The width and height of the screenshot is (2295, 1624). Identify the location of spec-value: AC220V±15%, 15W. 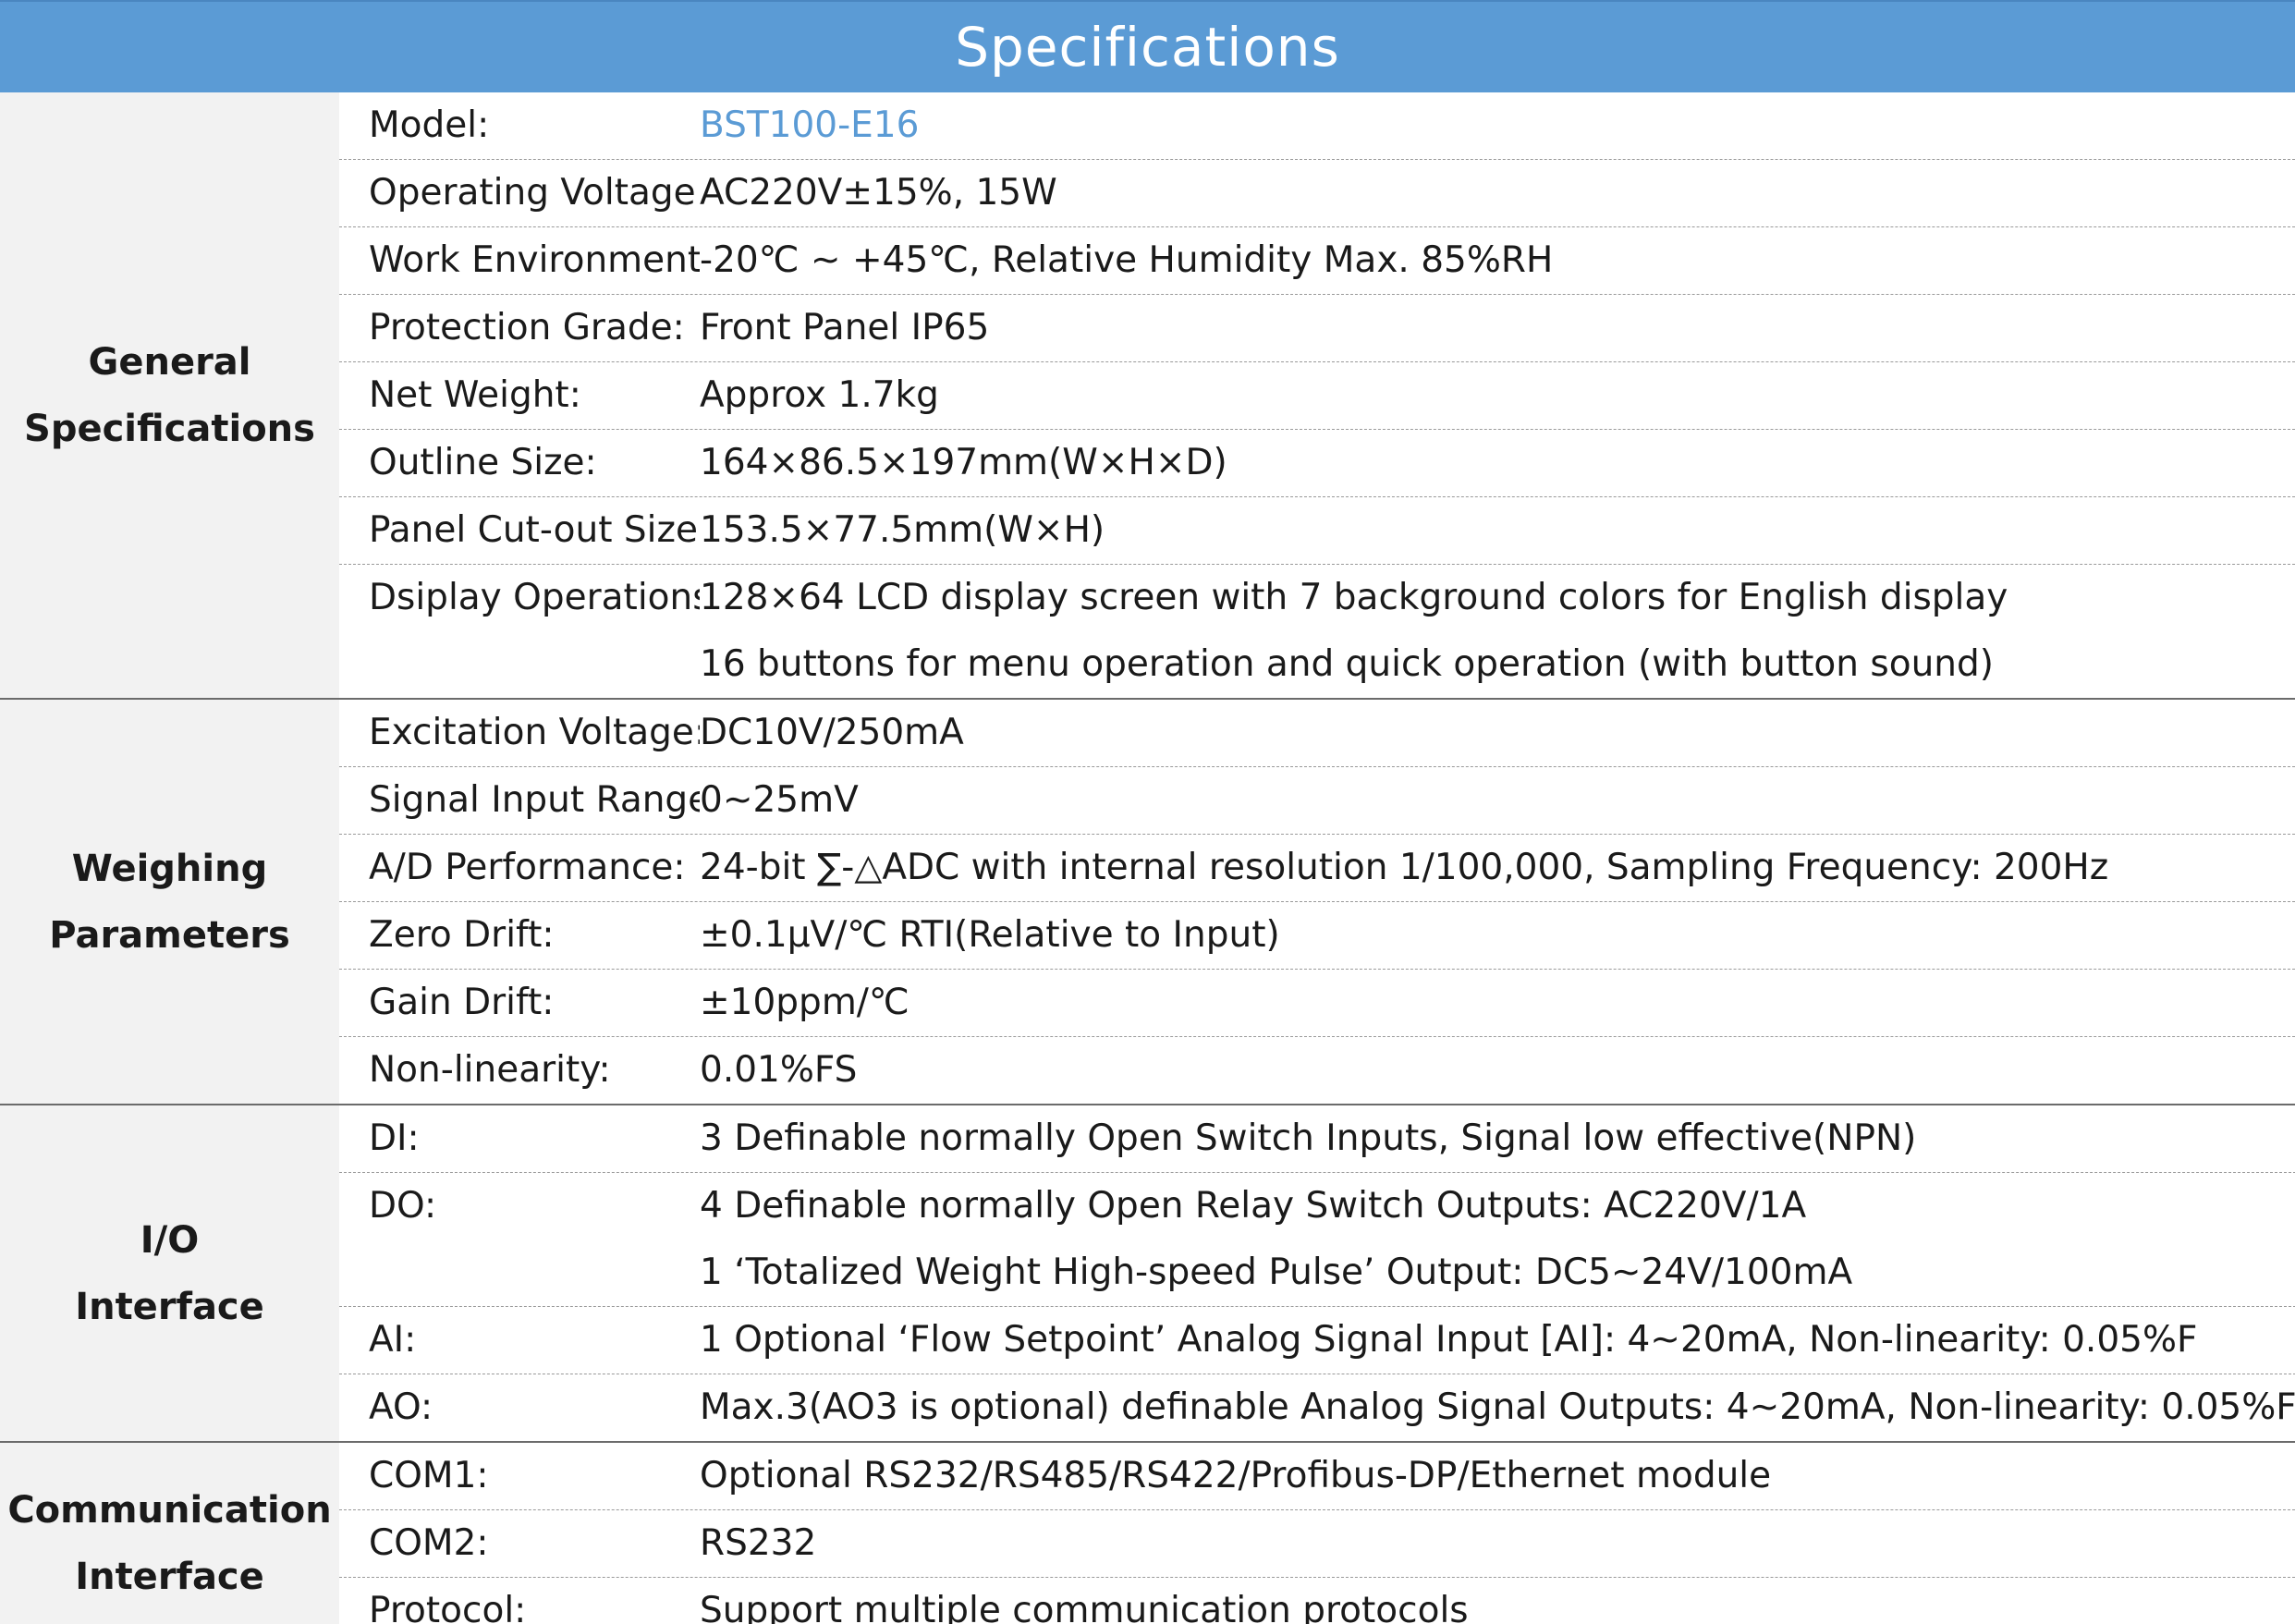
(878, 193).